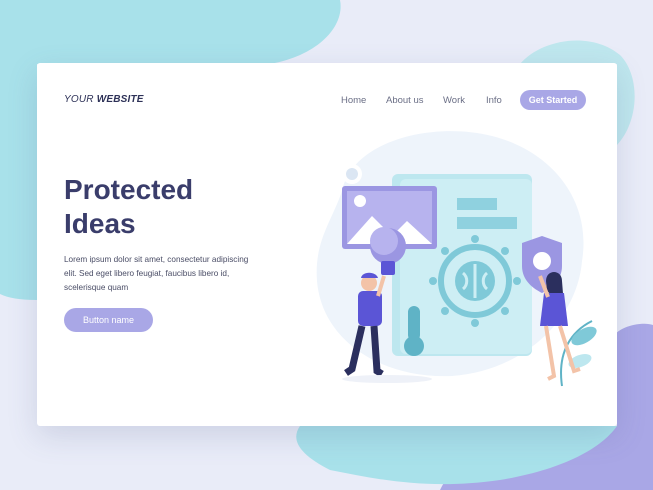 The height and width of the screenshot is (490, 653). Describe the element at coordinates (104, 99) in the screenshot. I see `site-logo: YOUR WEBSITE` at that location.